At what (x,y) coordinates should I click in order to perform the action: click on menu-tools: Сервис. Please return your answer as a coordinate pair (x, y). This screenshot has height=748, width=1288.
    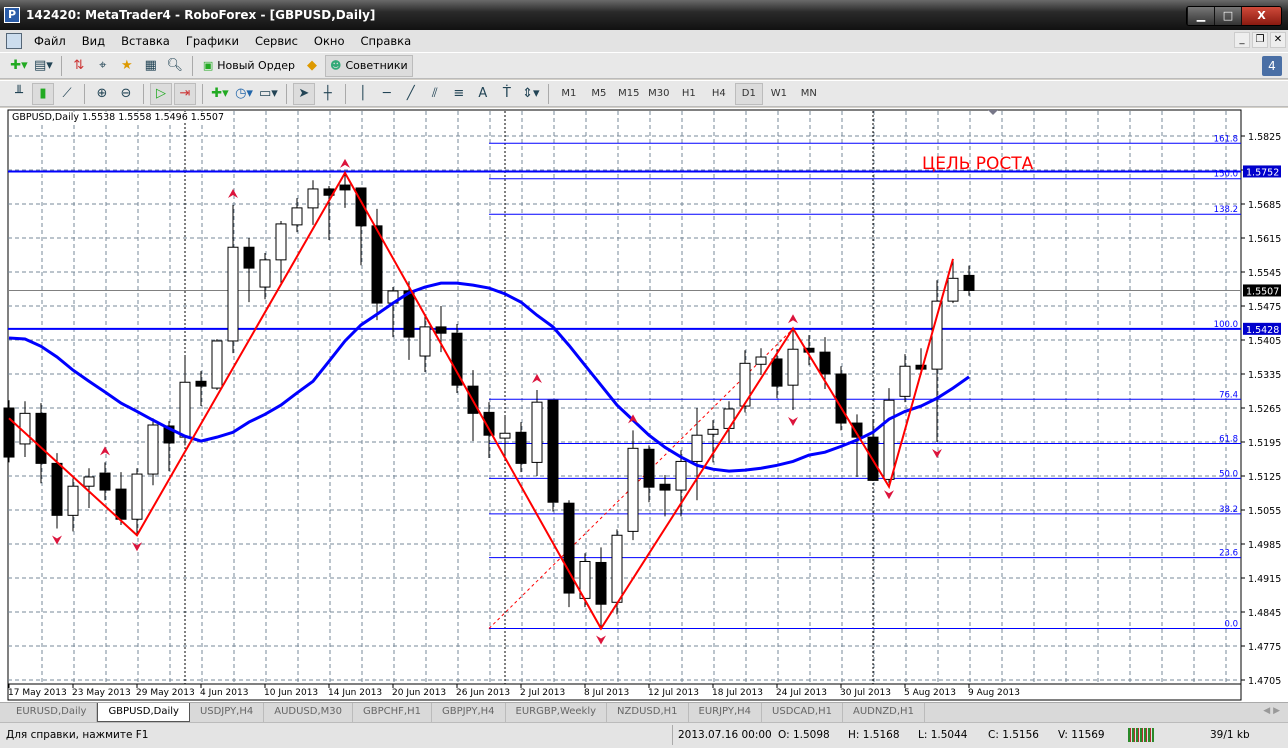
    Looking at the image, I should click on (276, 41).